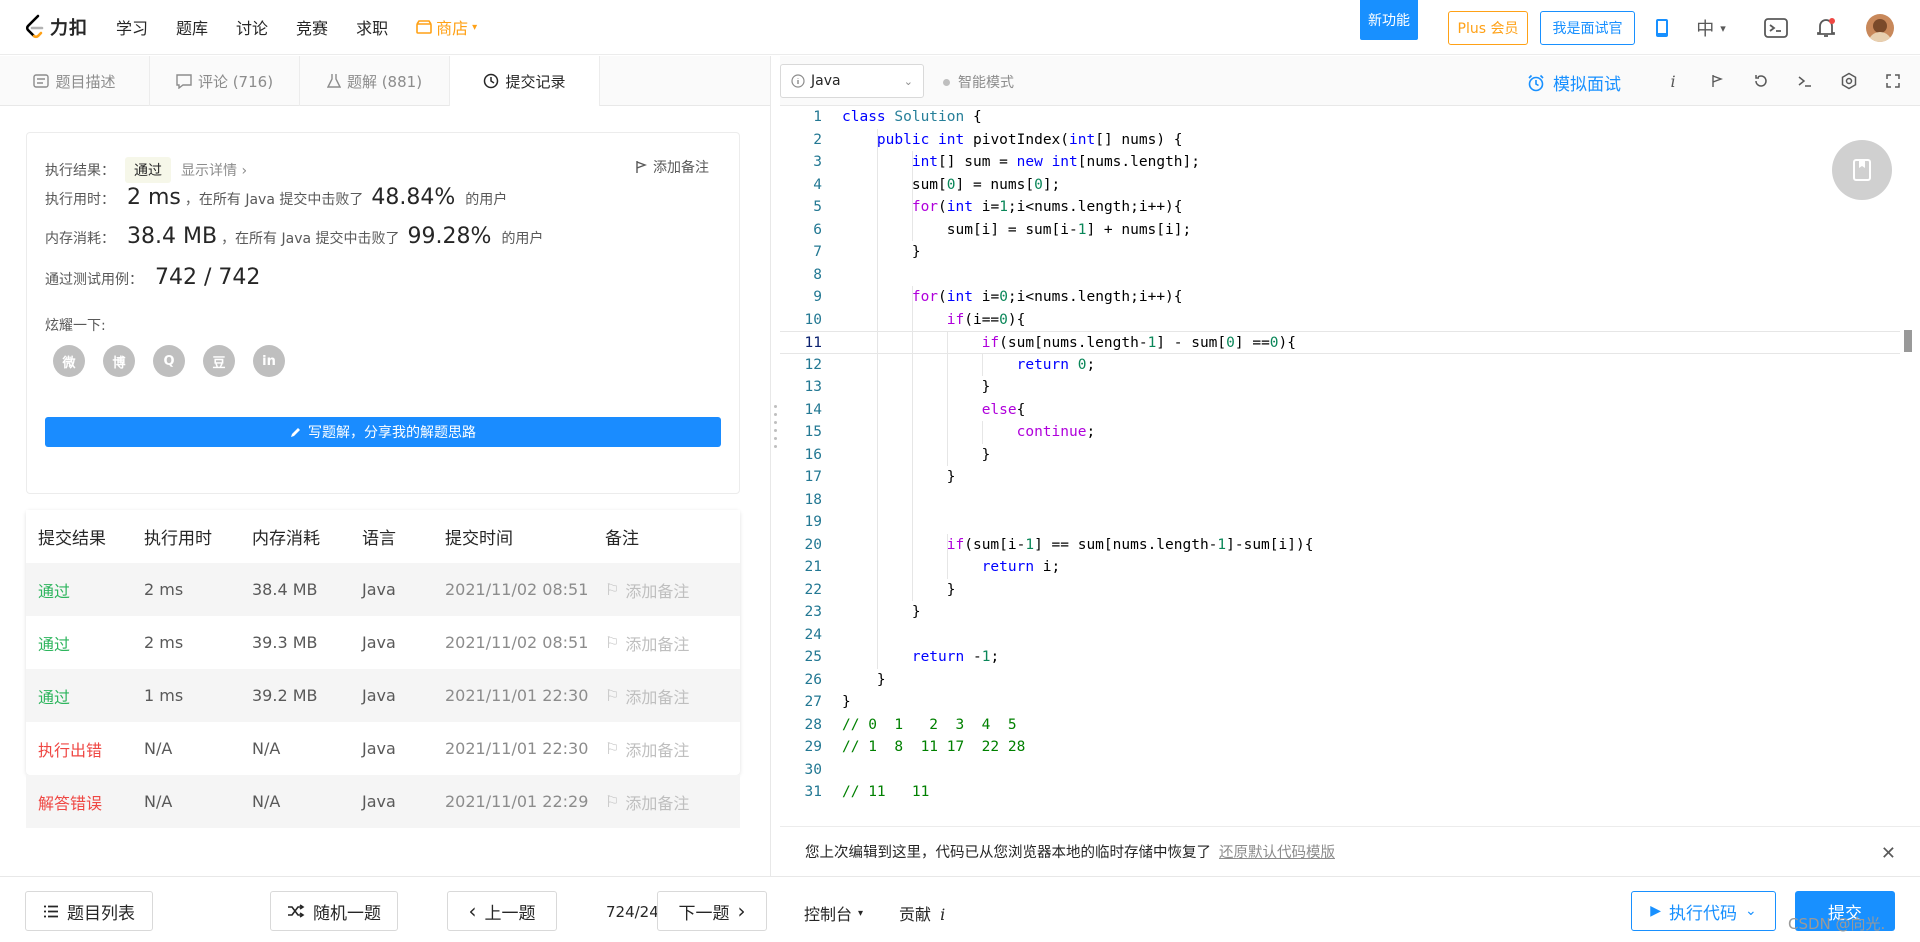 The height and width of the screenshot is (942, 1920). Describe the element at coordinates (1340, 342) in the screenshot. I see `code-line: 11 if(sum[nums.length-1] - sum[0] ==0){` at that location.